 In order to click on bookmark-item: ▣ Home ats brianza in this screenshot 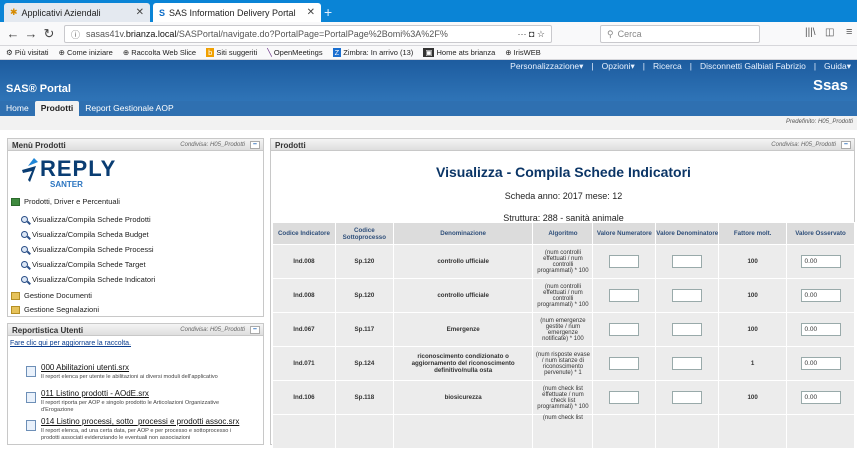, I will do `click(459, 52)`.